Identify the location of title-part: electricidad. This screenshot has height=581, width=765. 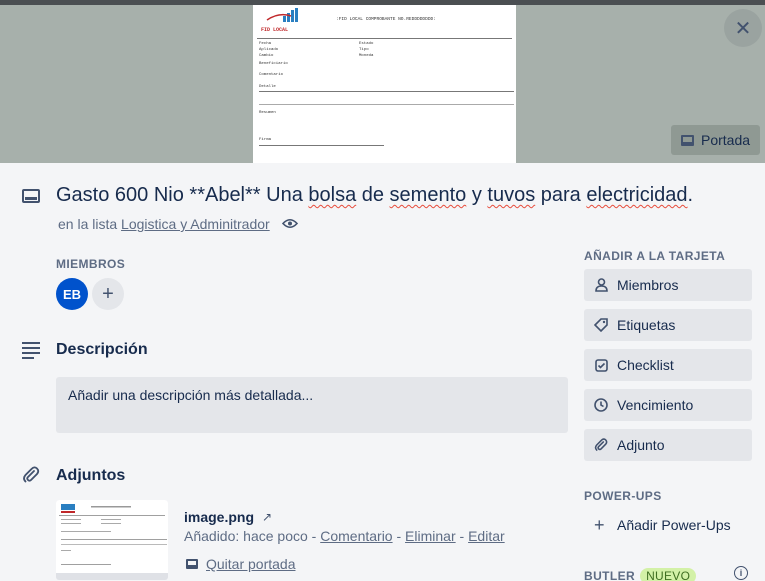
(637, 195).